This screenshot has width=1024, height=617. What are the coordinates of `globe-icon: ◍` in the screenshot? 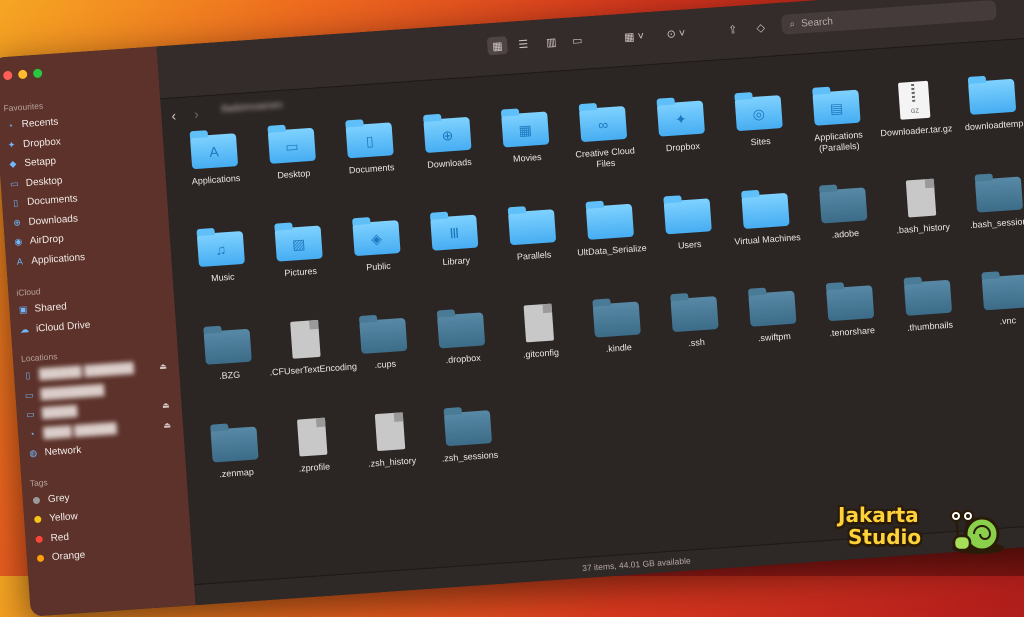 It's located at (33, 453).